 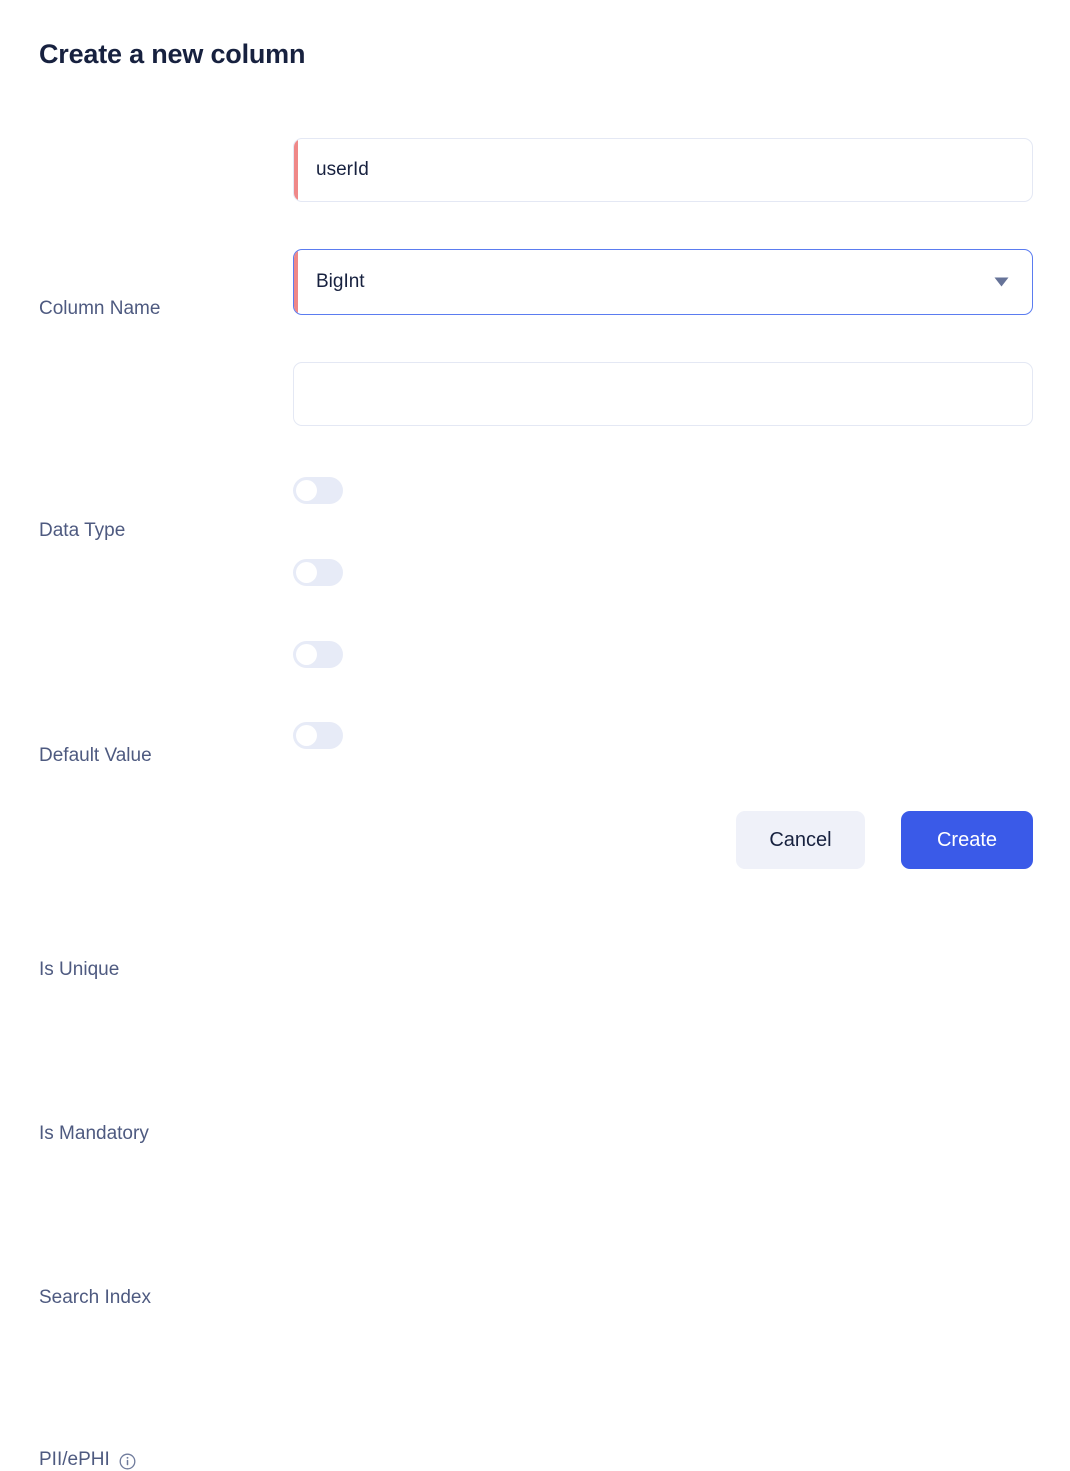 I want to click on chevron-down-icon, so click(x=1001, y=282).